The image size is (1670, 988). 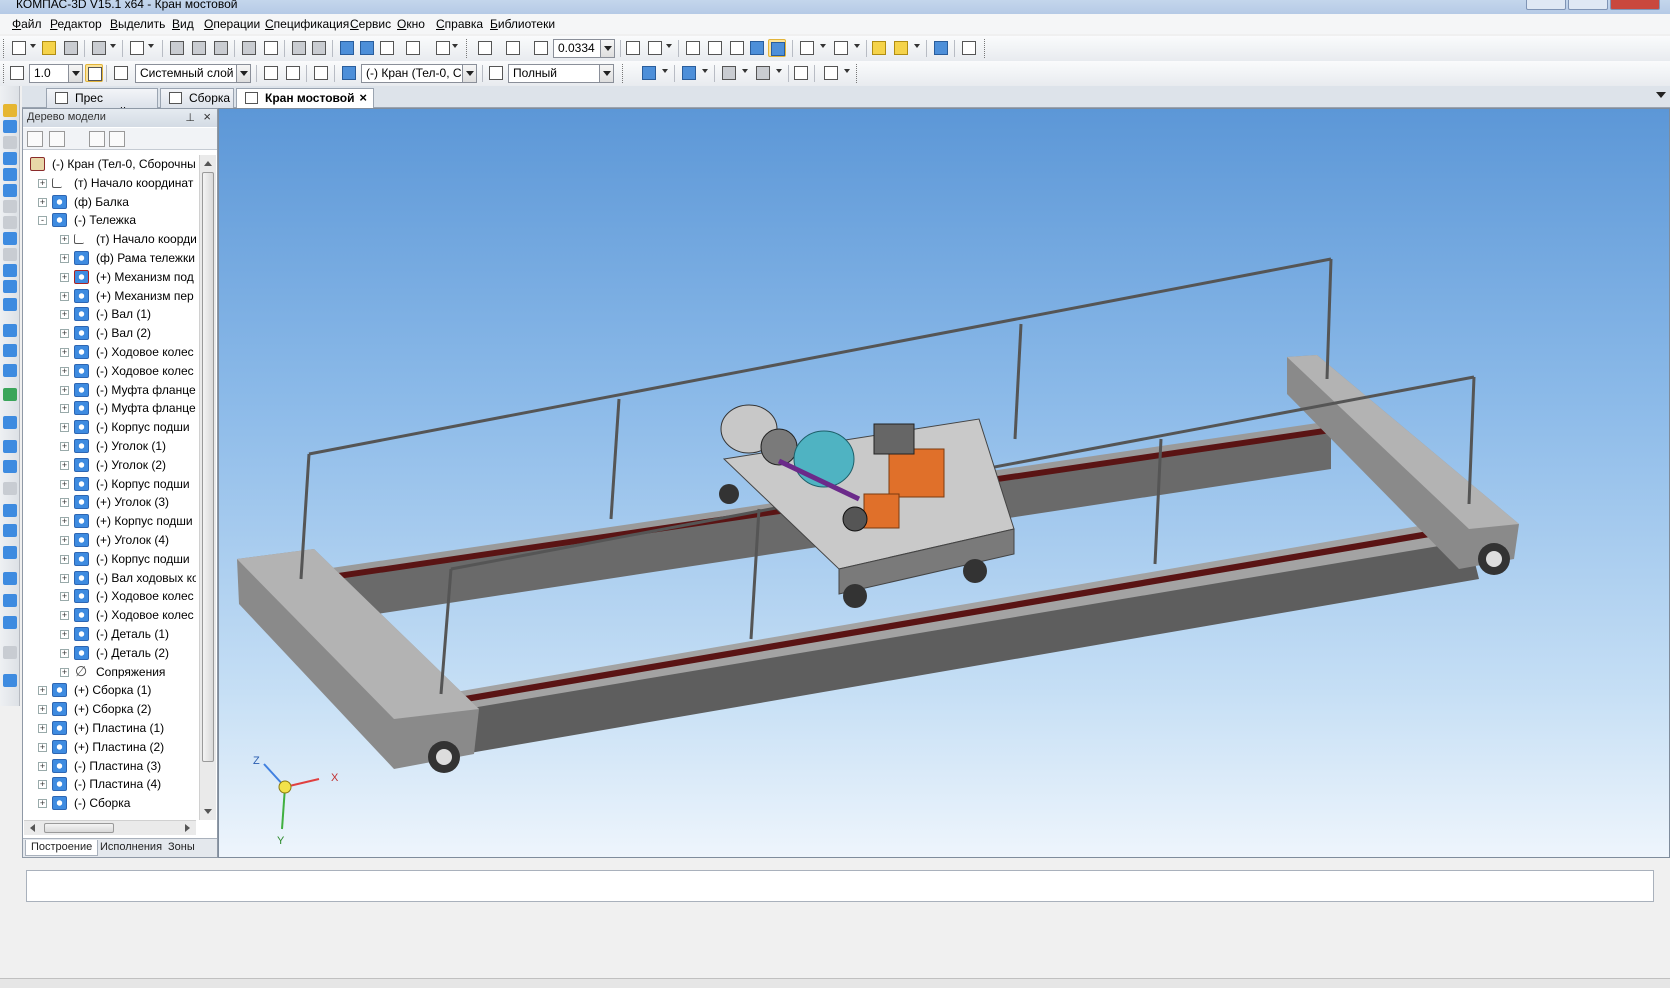 What do you see at coordinates (10, 422) in the screenshot?
I see `pipe-icon` at bounding box center [10, 422].